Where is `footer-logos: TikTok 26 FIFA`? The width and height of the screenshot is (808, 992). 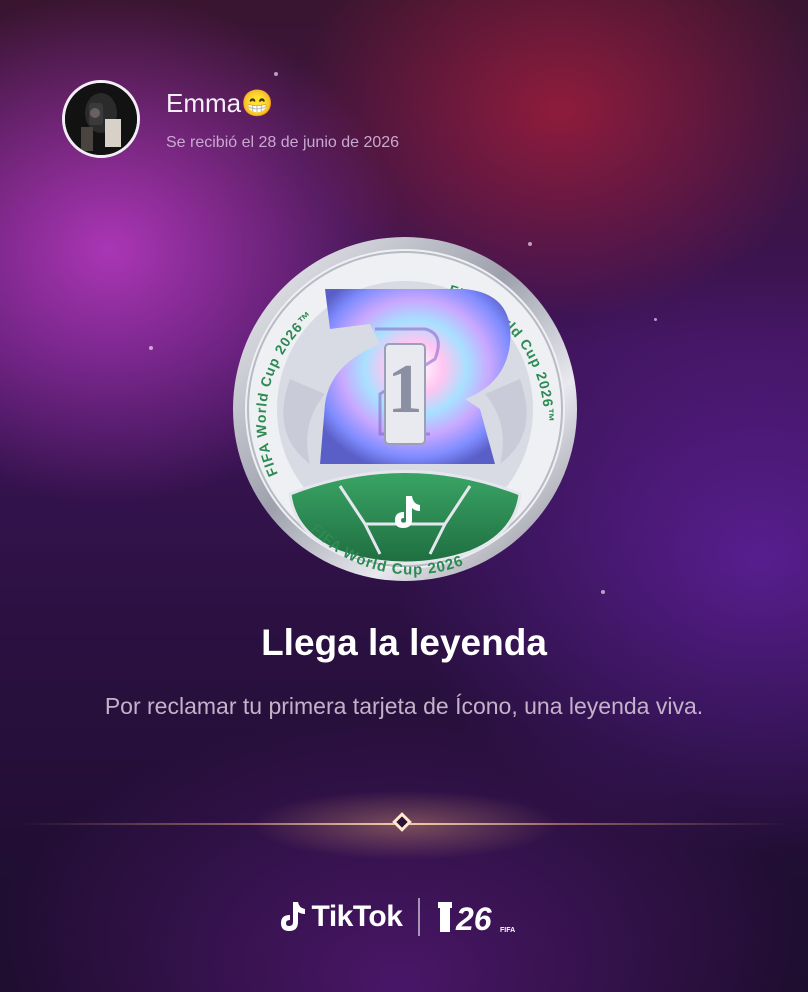 footer-logos: TikTok 26 FIFA is located at coordinates (404, 917).